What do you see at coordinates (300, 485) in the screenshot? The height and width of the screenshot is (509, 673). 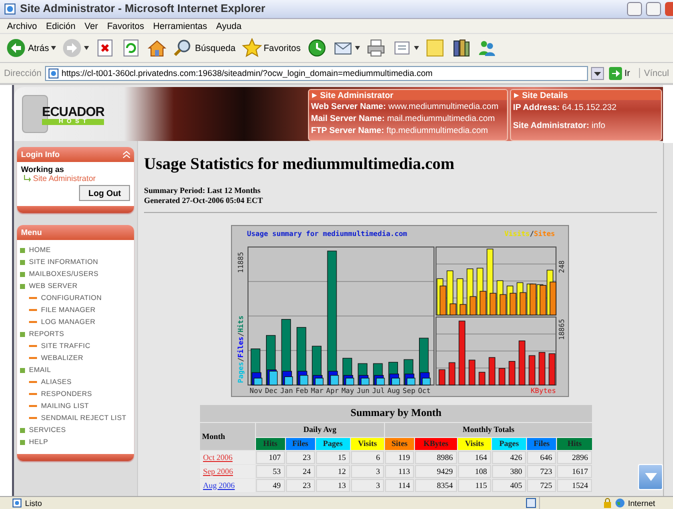 I see `table-cell: 23` at bounding box center [300, 485].